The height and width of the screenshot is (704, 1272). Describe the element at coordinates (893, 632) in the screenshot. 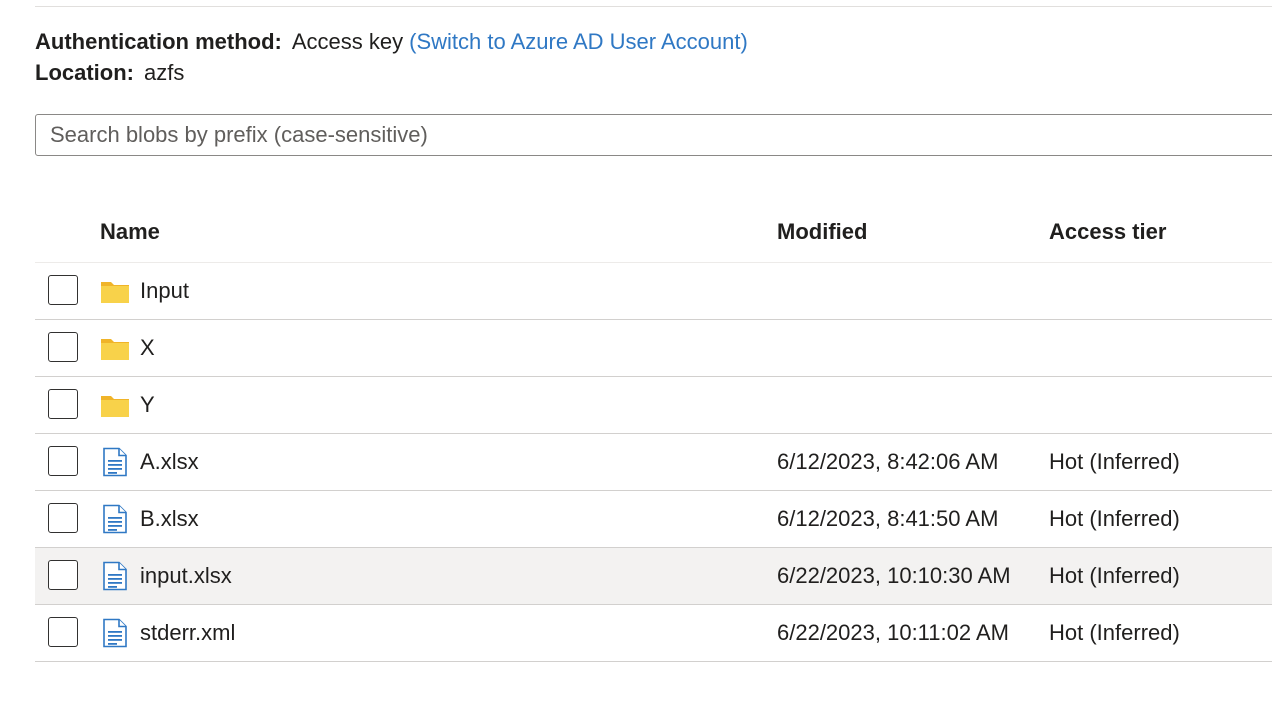

I see `row-modified: 6/22/2023, 10:11:02 AM` at that location.